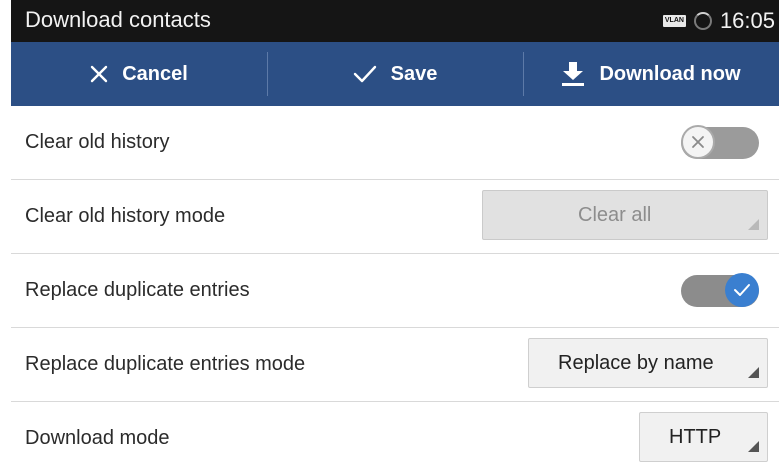 Image resolution: width=779 pixels, height=475 pixels. What do you see at coordinates (615, 214) in the screenshot?
I see `select-value: Clear all` at bounding box center [615, 214].